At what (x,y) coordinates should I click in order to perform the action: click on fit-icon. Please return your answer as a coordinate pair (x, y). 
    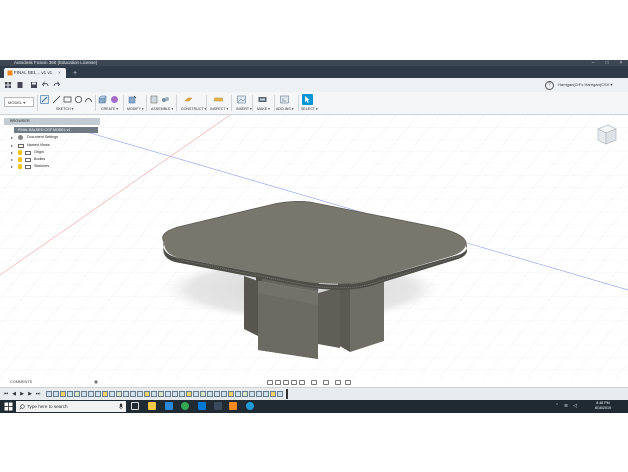
    Looking at the image, I should click on (302, 382).